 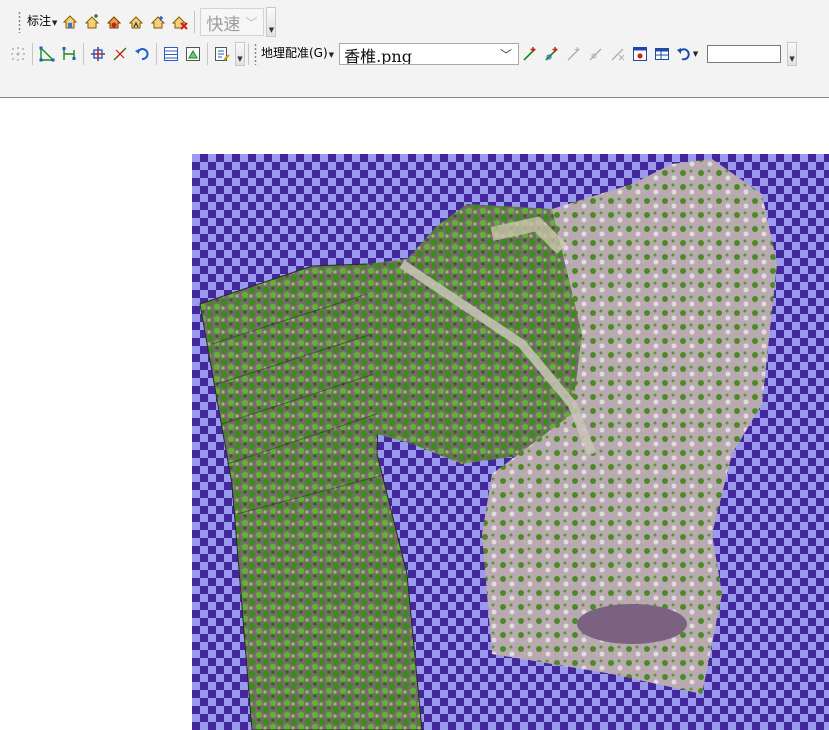 What do you see at coordinates (180, 22) in the screenshot?
I see `annotation-delete-icon` at bounding box center [180, 22].